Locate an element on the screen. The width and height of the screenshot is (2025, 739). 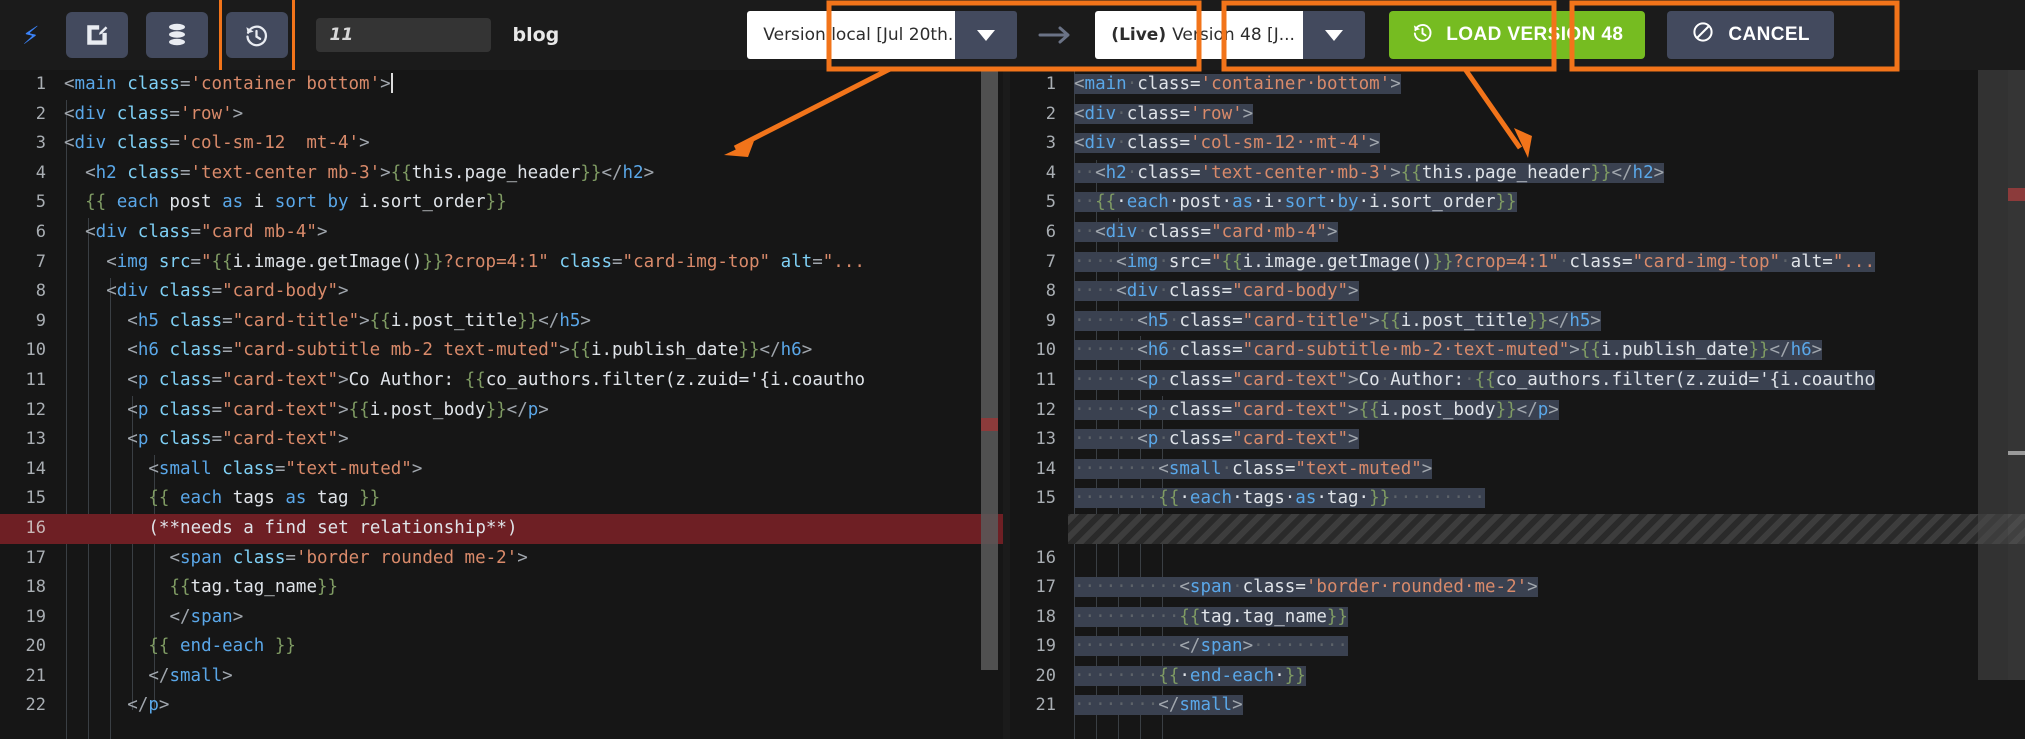
right-editor-scrollbar is located at coordinates (2016, 404).